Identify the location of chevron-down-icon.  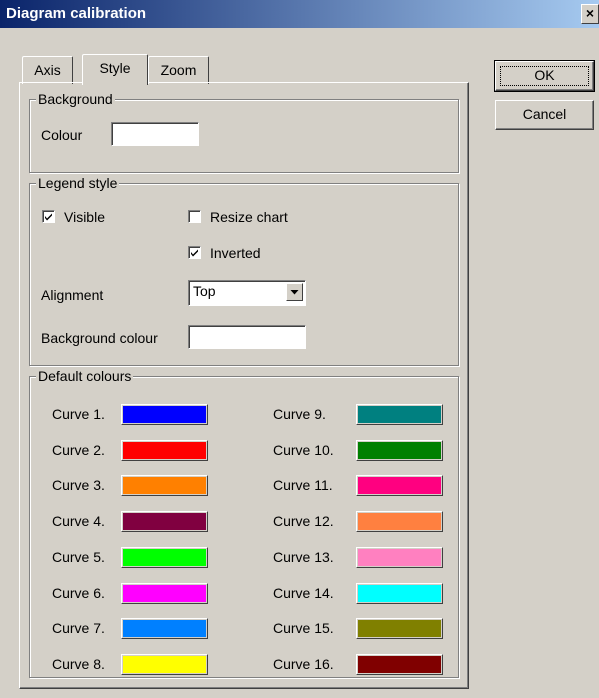
(294, 292).